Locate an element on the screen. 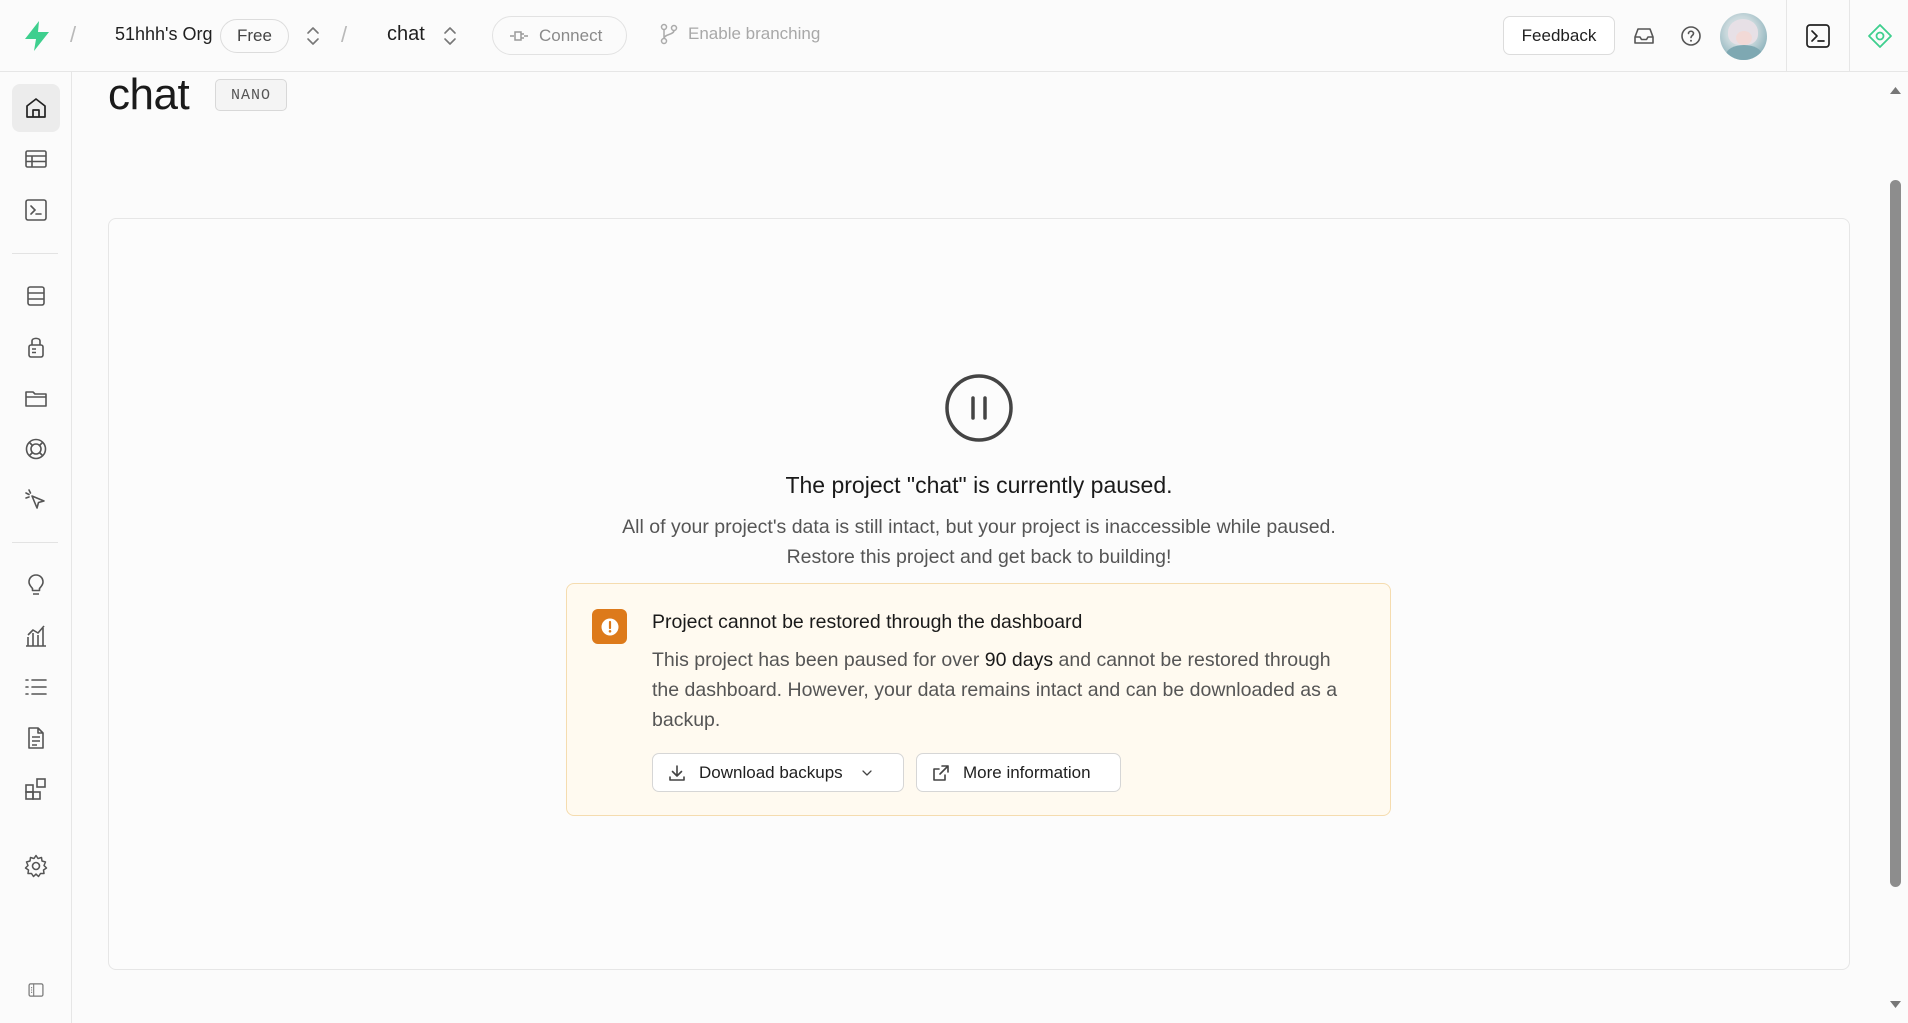 The height and width of the screenshot is (1023, 1908). feedback-button: Feedback is located at coordinates (1559, 35).